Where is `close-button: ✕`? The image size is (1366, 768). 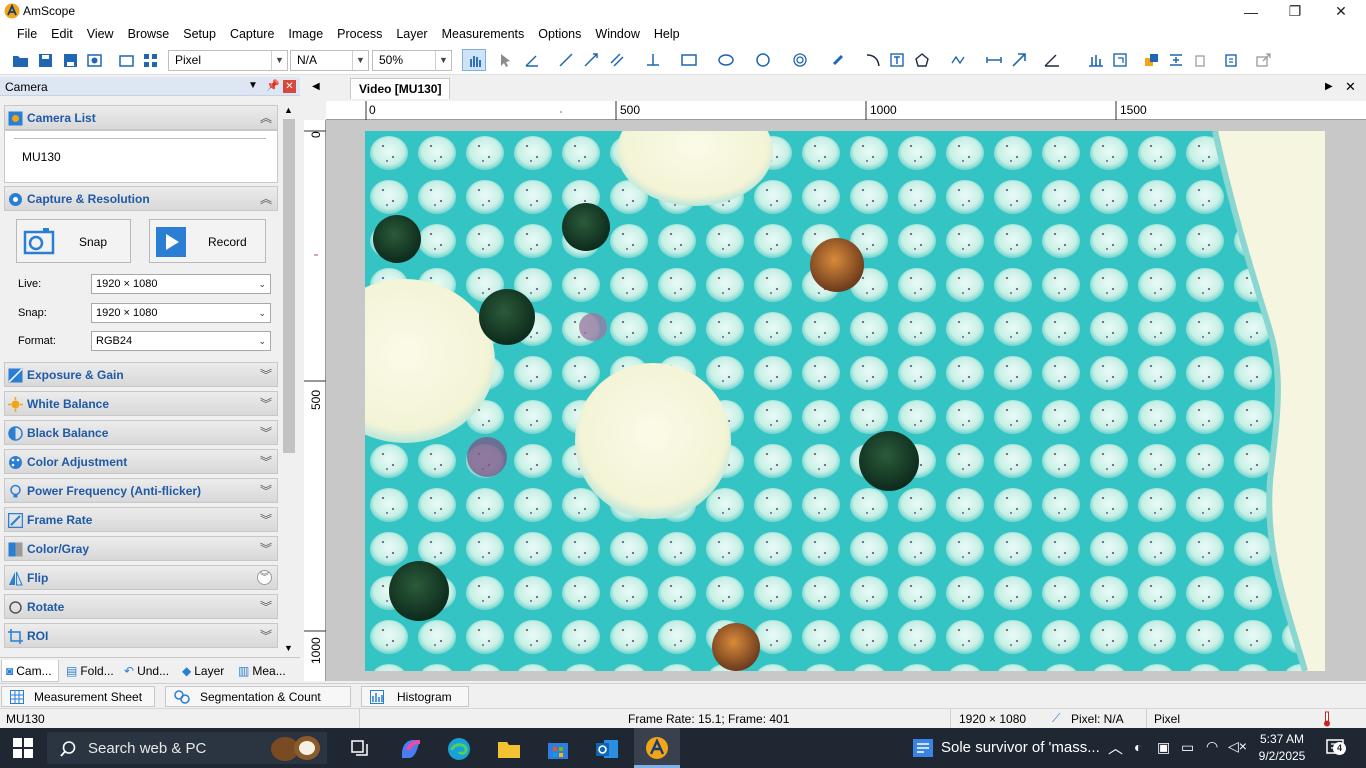
close-button: ✕ is located at coordinates (1341, 11).